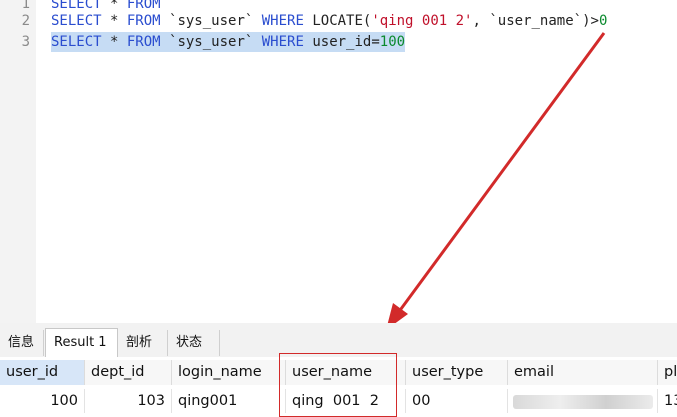 This screenshot has height=417, width=677. What do you see at coordinates (229, 372) in the screenshot?
I see `column-header-login-name: login_name` at bounding box center [229, 372].